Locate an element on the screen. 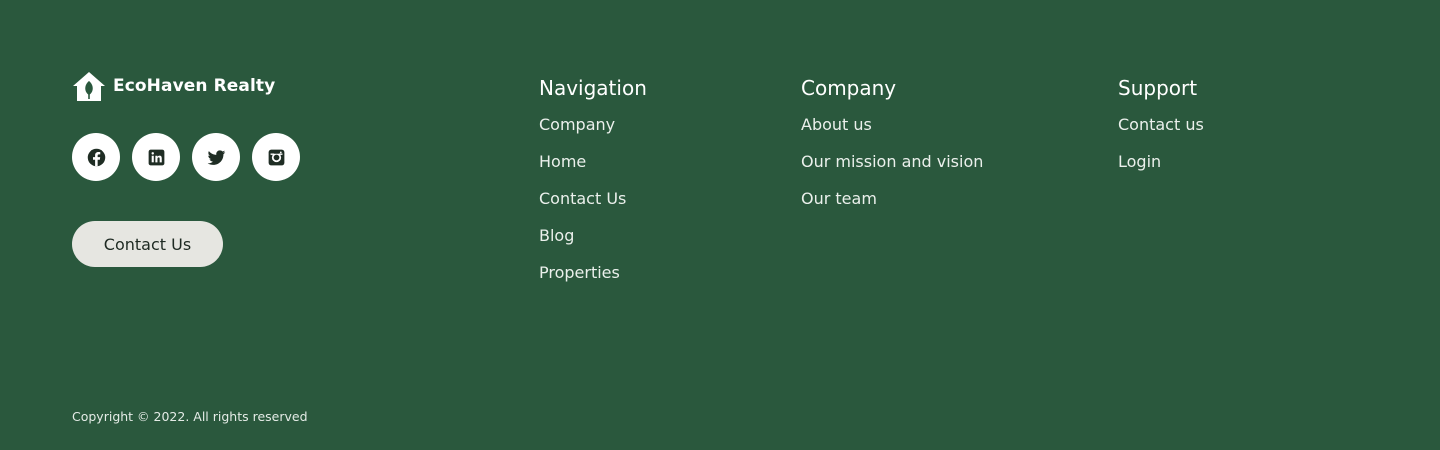 The image size is (1440, 450). company-heading: Company is located at coordinates (849, 88).